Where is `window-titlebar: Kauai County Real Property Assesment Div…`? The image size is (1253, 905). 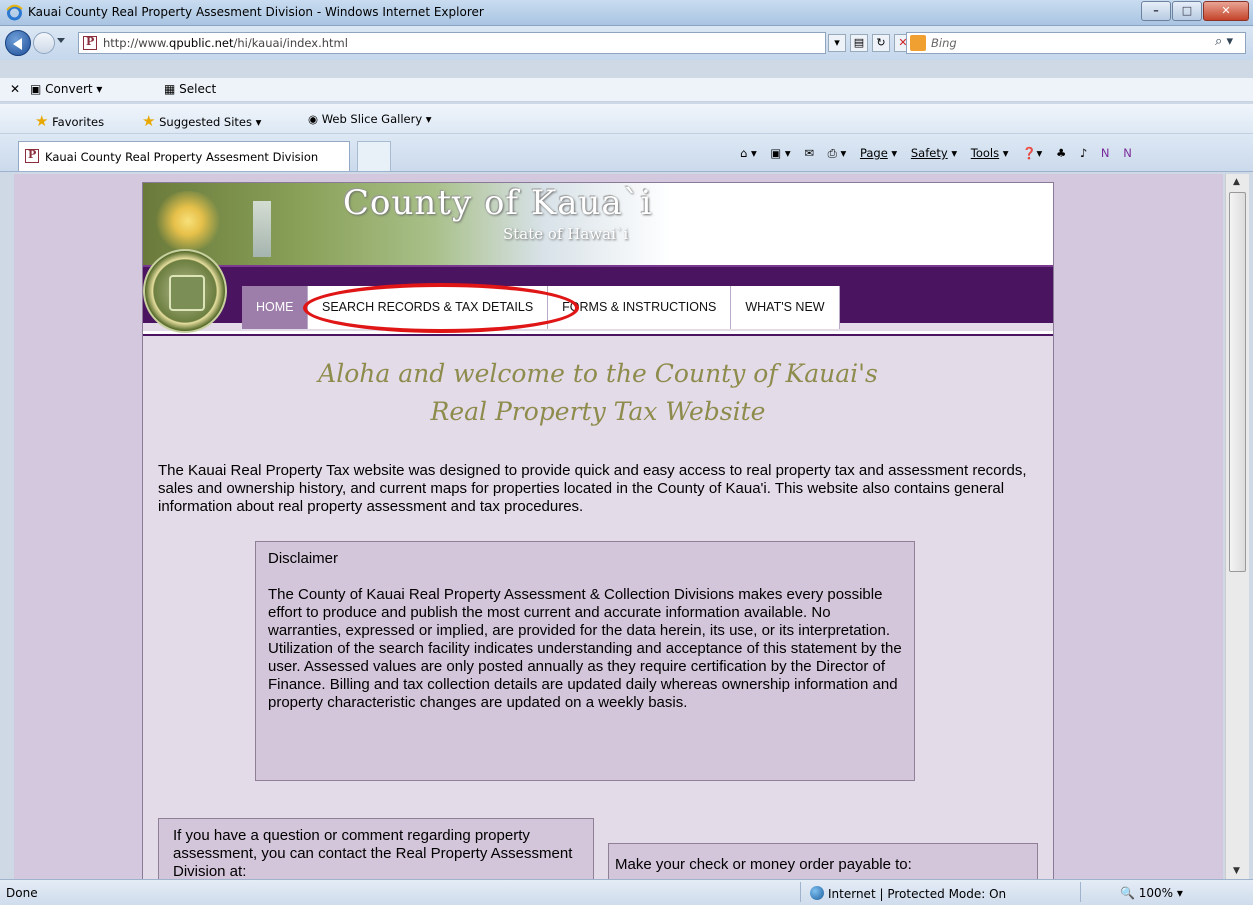
window-titlebar: Kauai County Real Property Assesment Div… is located at coordinates (626, 13).